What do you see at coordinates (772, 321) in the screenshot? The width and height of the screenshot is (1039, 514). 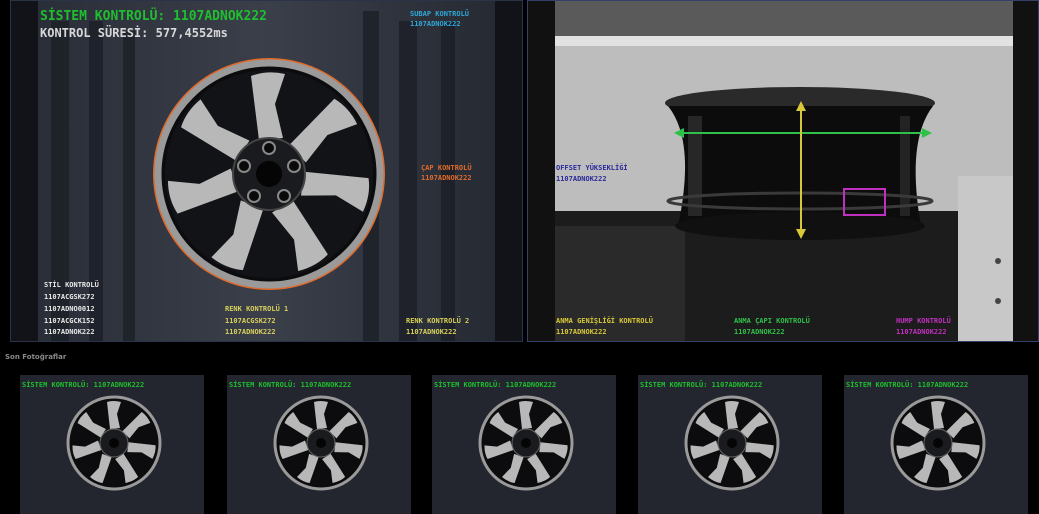 I see `anma-cap-label: ANMA ÇAPI KONTROLÜ` at bounding box center [772, 321].